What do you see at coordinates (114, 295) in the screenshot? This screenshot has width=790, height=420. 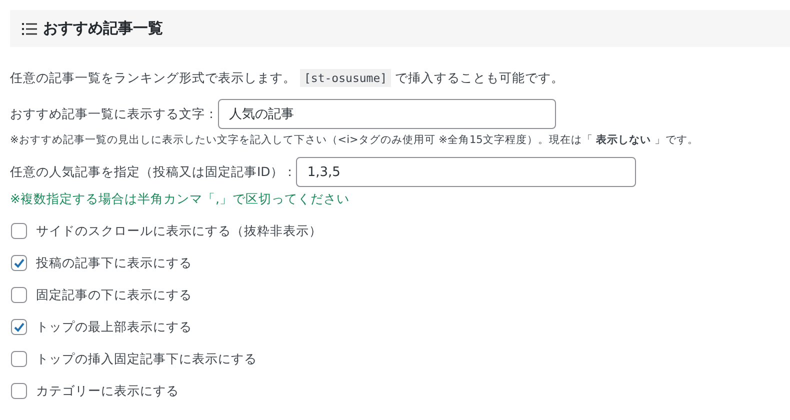 I see `checkbox-label: 固定記事の下に表示にする` at bounding box center [114, 295].